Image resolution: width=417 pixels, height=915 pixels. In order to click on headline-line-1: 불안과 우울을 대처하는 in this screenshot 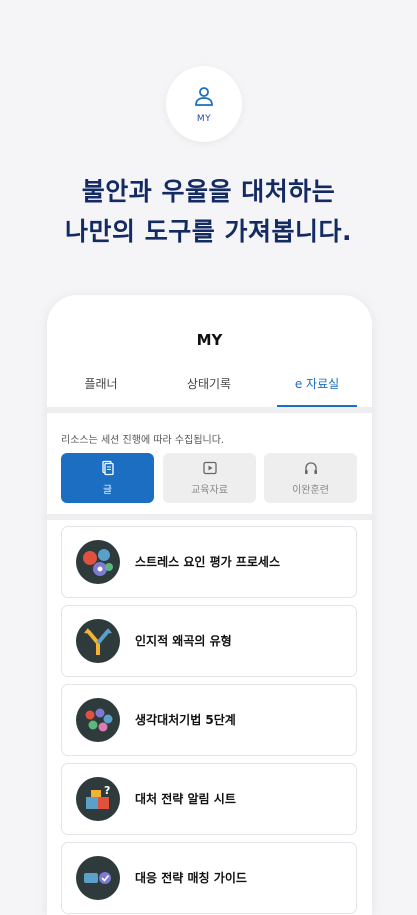, I will do `click(208, 191)`.